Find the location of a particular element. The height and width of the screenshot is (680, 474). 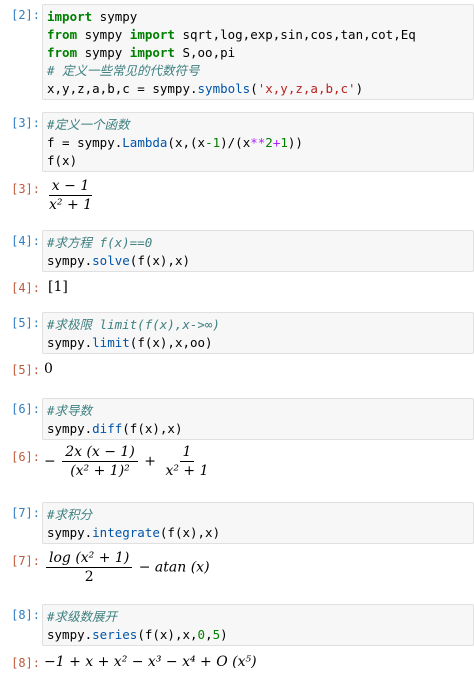

input-prompt: [7]: is located at coordinates (25, 513).